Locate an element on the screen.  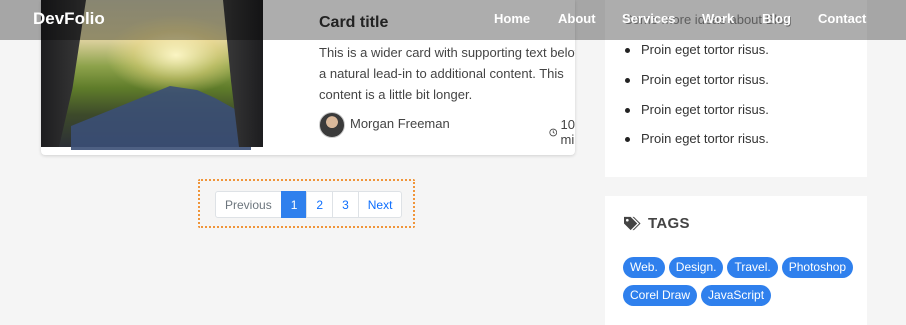
read-time-label: 10 min is located at coordinates (567, 132).